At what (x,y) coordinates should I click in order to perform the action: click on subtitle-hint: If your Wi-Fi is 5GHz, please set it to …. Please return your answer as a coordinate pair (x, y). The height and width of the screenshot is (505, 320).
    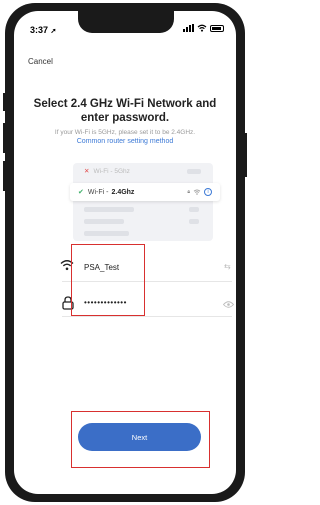
    Looking at the image, I should click on (125, 132).